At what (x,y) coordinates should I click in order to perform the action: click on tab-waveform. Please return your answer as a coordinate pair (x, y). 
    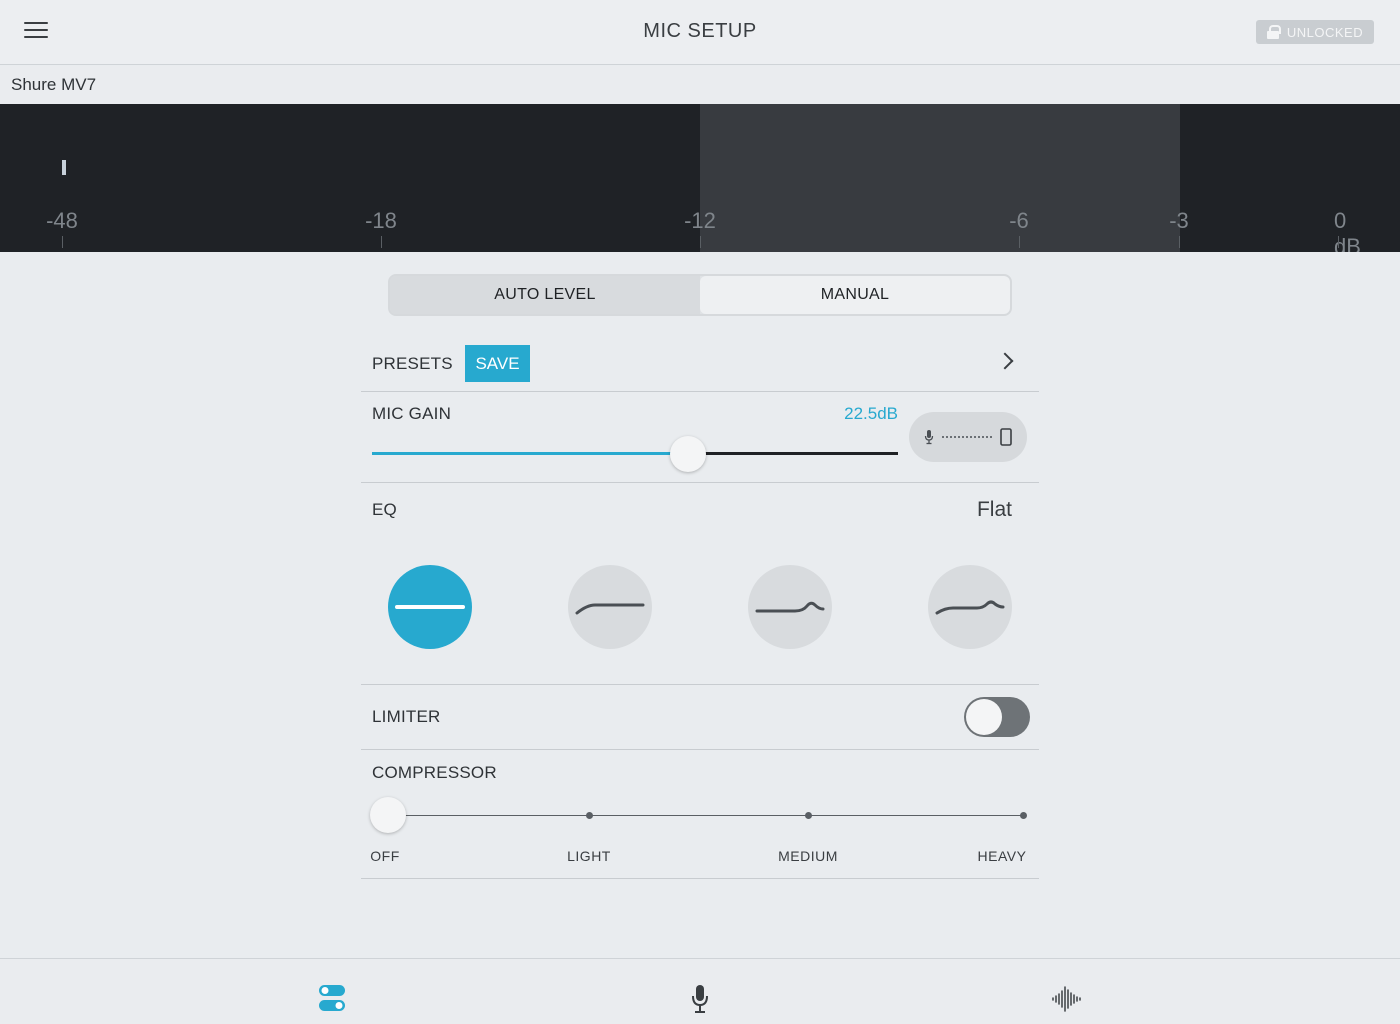
    Looking at the image, I should click on (1067, 999).